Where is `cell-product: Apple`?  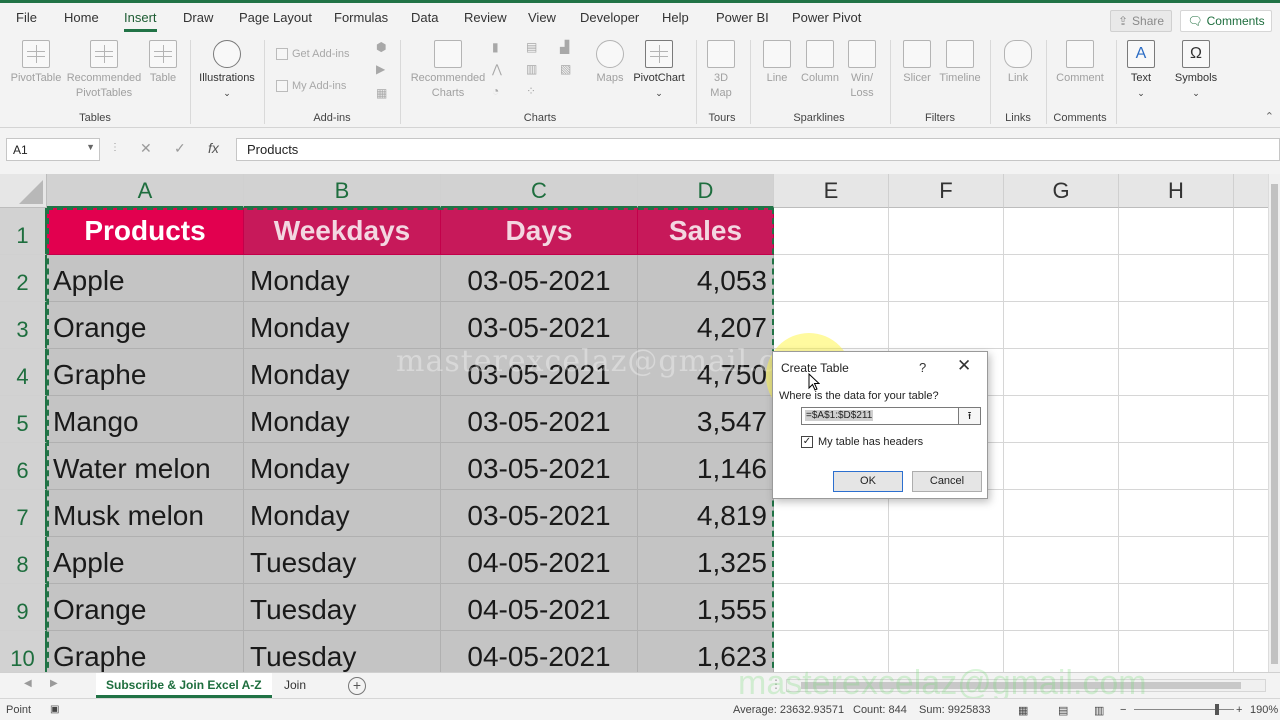 cell-product: Apple is located at coordinates (145, 278).